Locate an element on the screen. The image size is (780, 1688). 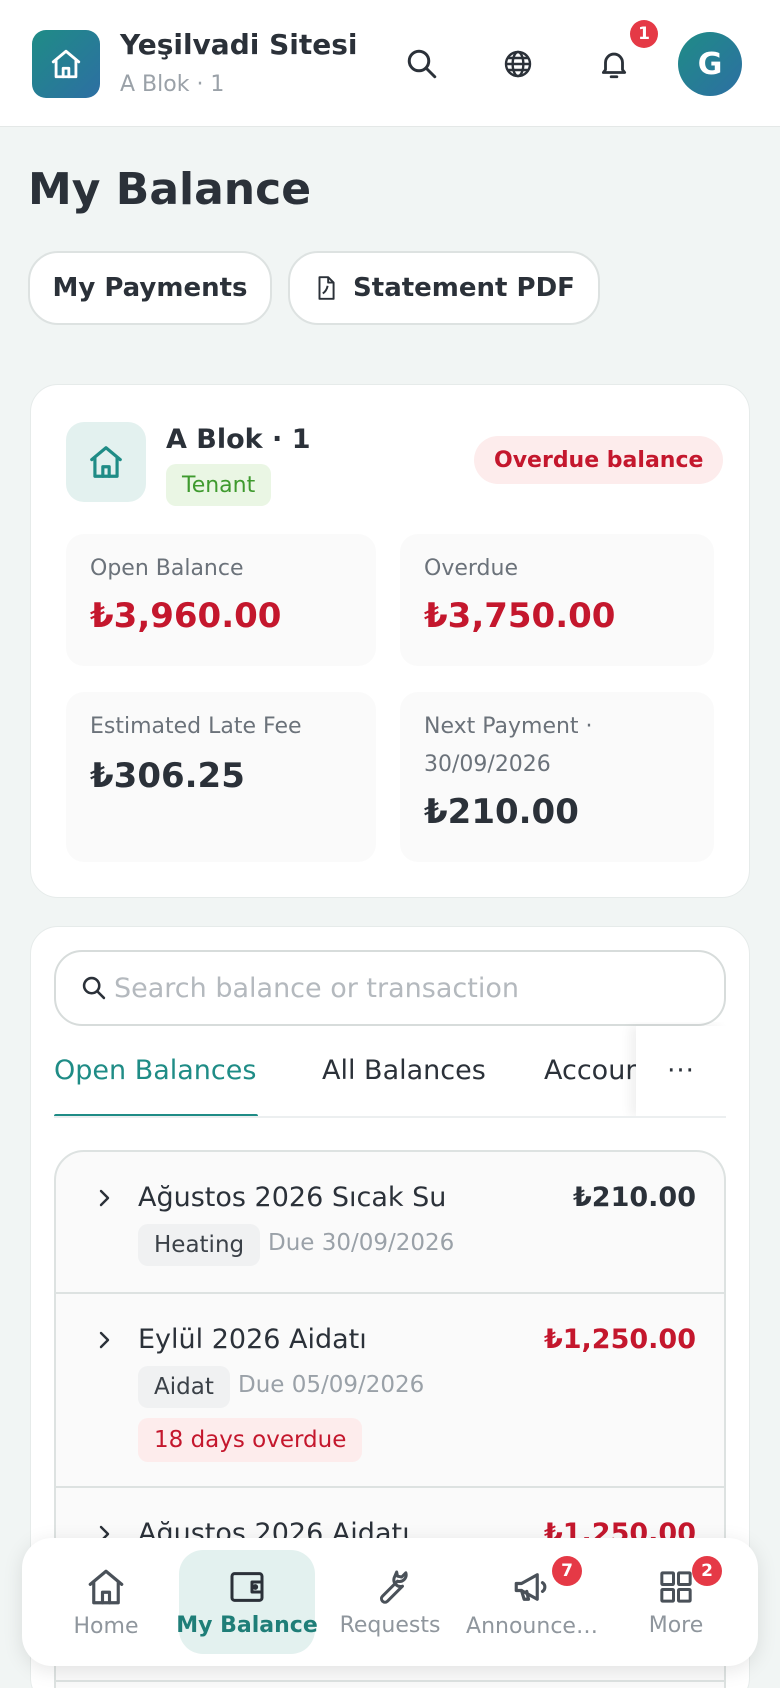
language-button is located at coordinates (518, 64).